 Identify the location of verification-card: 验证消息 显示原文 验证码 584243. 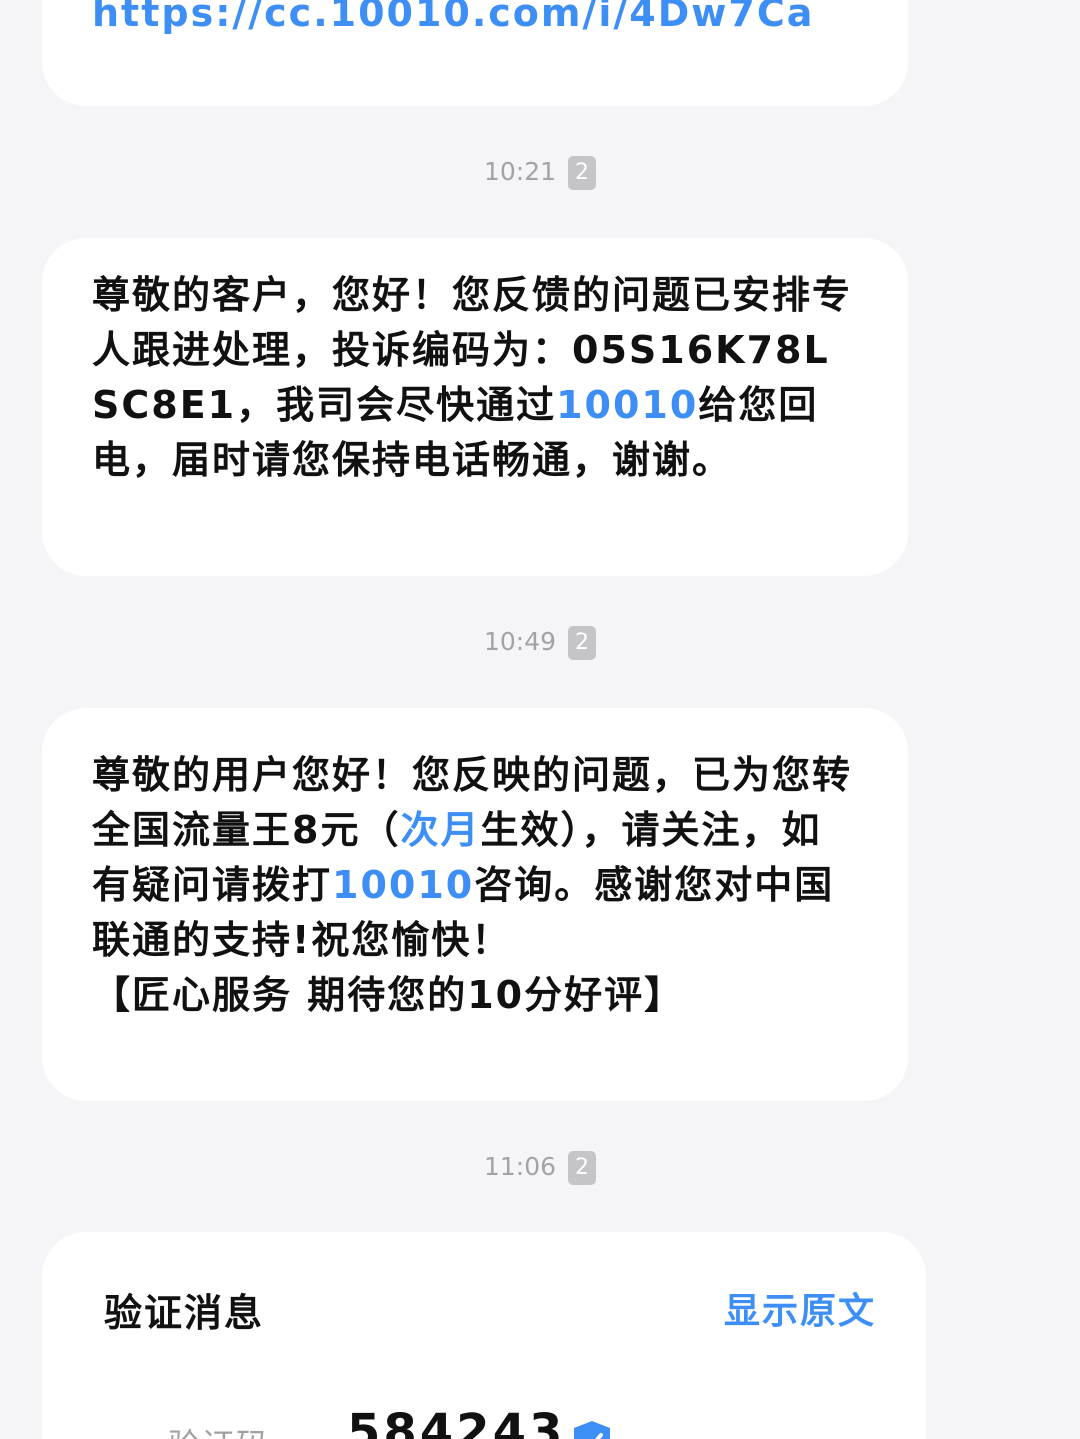
(484, 1335).